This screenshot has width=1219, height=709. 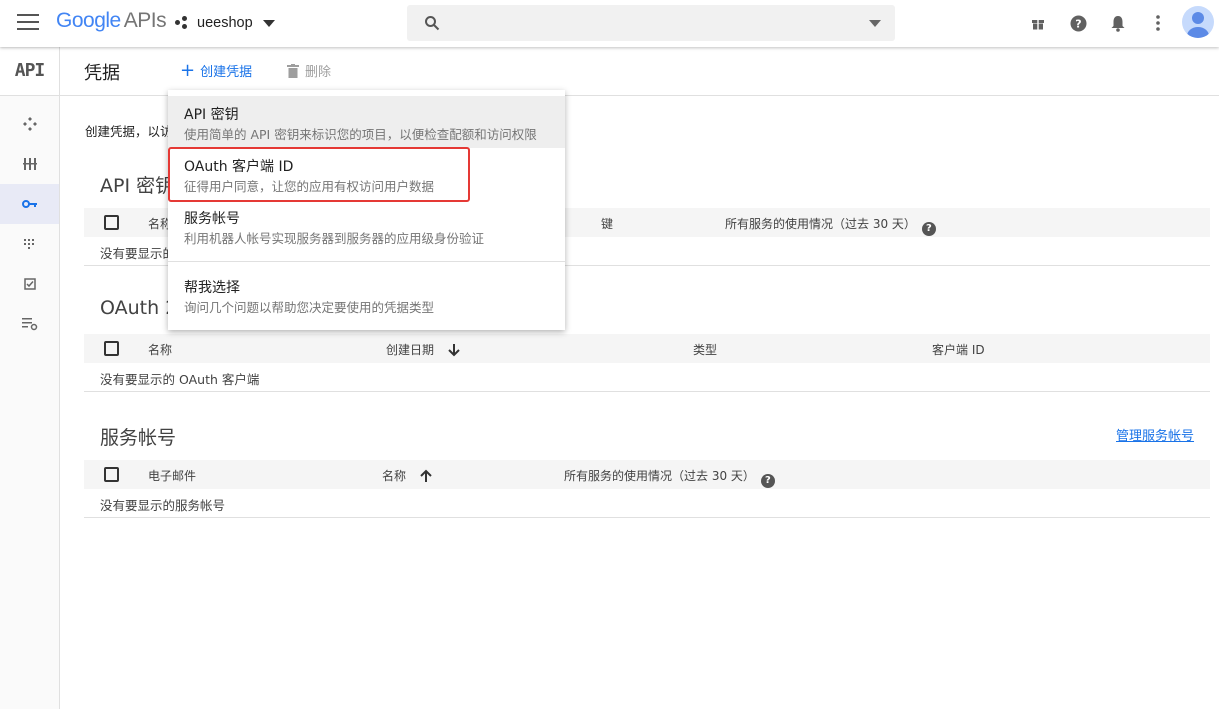 I want to click on chevron-down-icon, so click(x=268, y=23).